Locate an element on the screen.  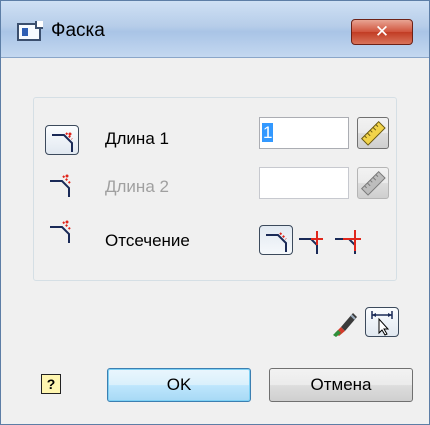
close-icon: ✕ is located at coordinates (382, 31).